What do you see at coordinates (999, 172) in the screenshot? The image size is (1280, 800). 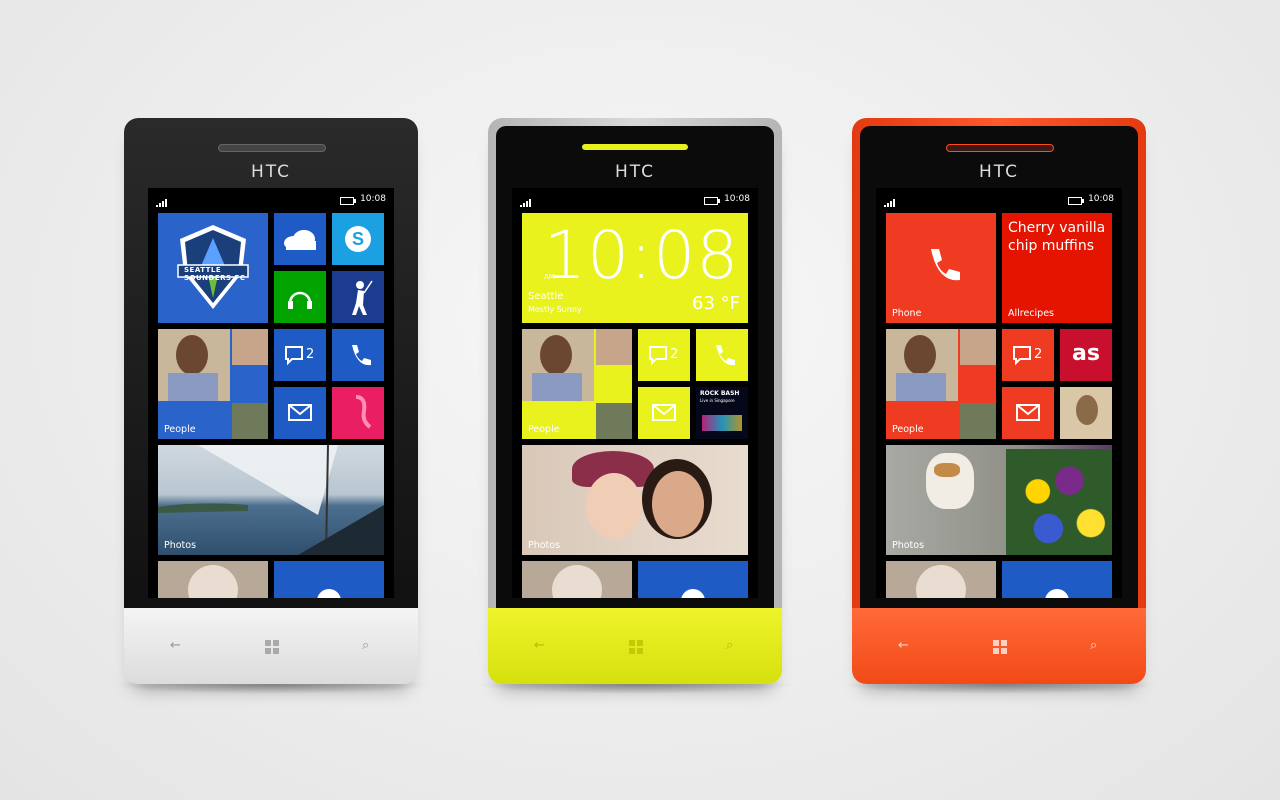 I see `brand-logo: HTC` at bounding box center [999, 172].